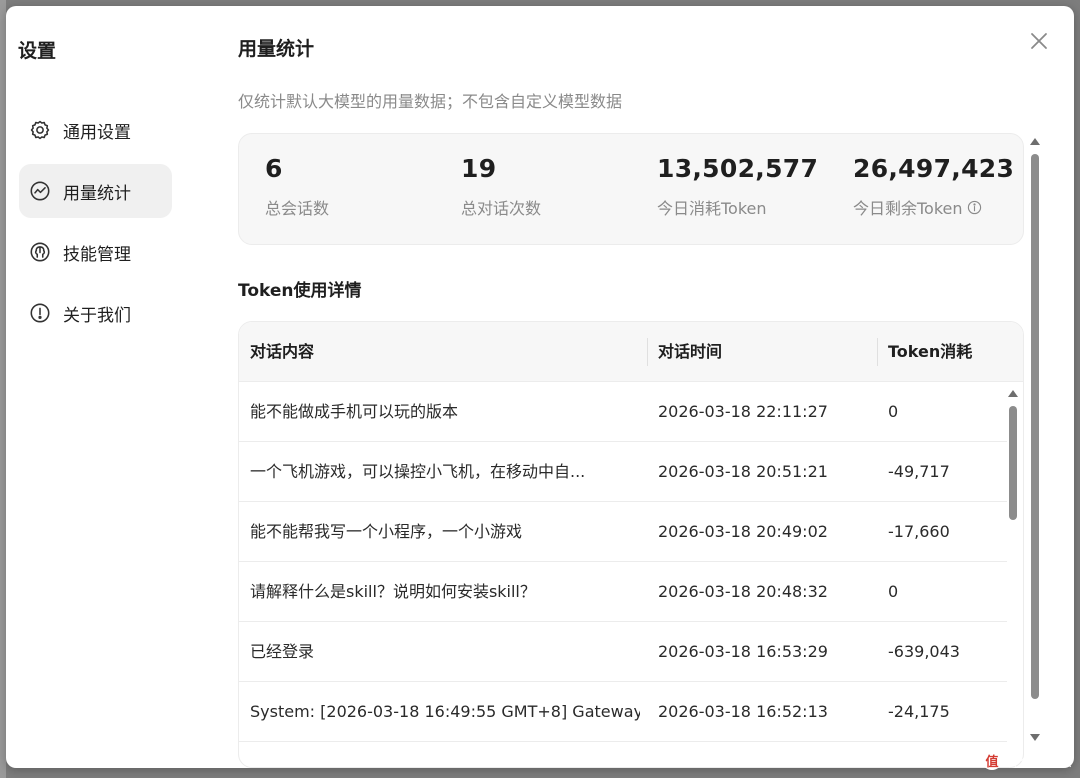  What do you see at coordinates (743, 711) in the screenshot?
I see `cell-time: 2026-03-18 16:52:13` at bounding box center [743, 711].